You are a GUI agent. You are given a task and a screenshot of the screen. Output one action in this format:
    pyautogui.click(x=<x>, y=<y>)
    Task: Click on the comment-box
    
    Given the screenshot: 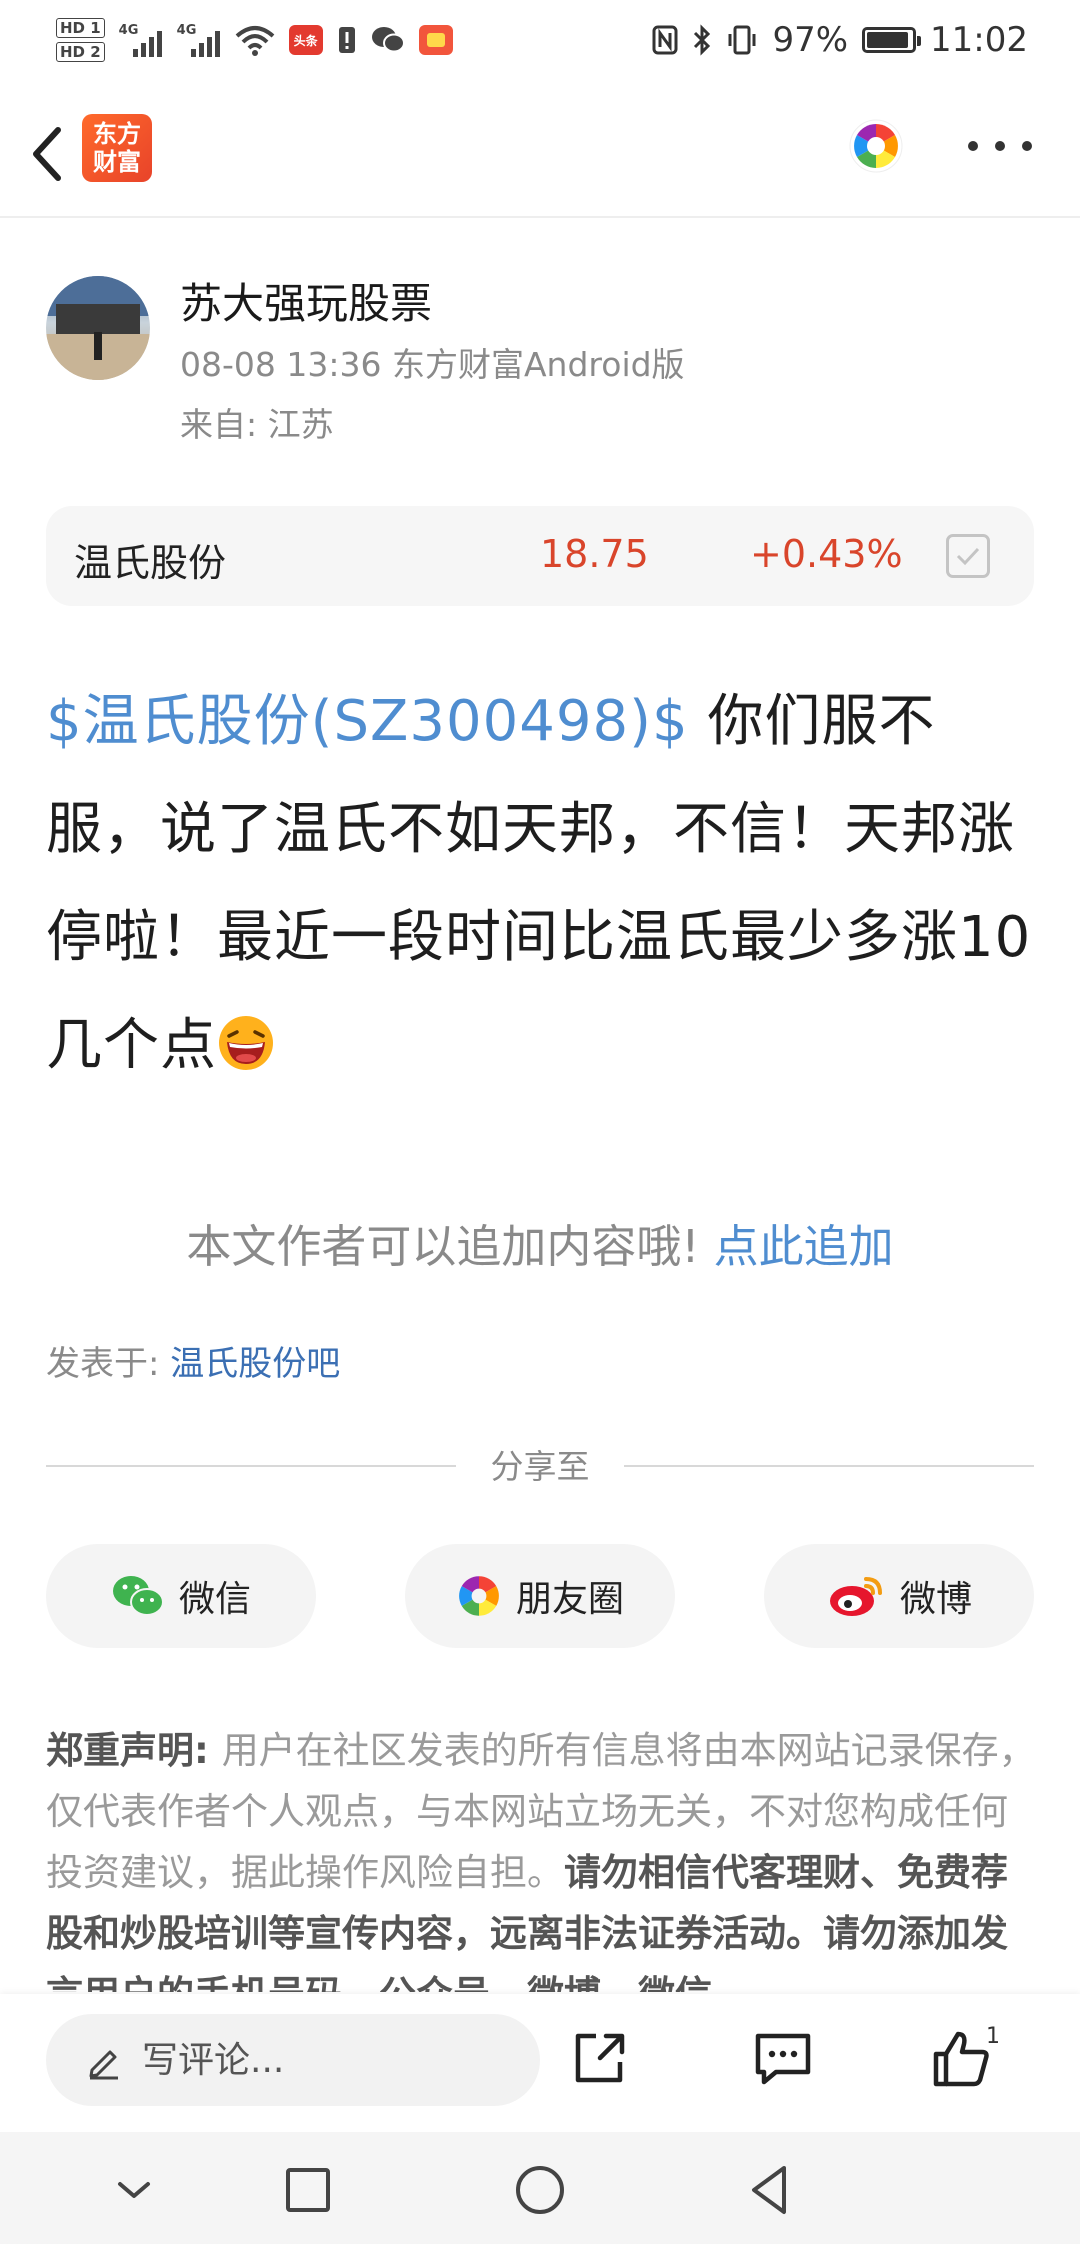 What is the action you would take?
    pyautogui.click(x=293, y=2060)
    